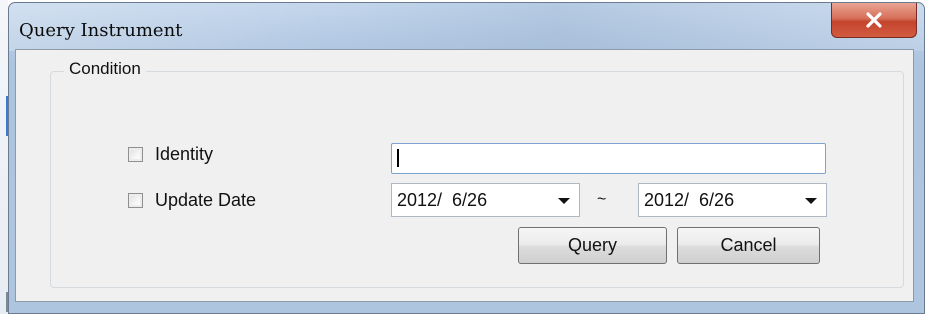 The image size is (925, 314). Describe the element at coordinates (101, 30) in the screenshot. I see `window-title: Query Instrument` at that location.